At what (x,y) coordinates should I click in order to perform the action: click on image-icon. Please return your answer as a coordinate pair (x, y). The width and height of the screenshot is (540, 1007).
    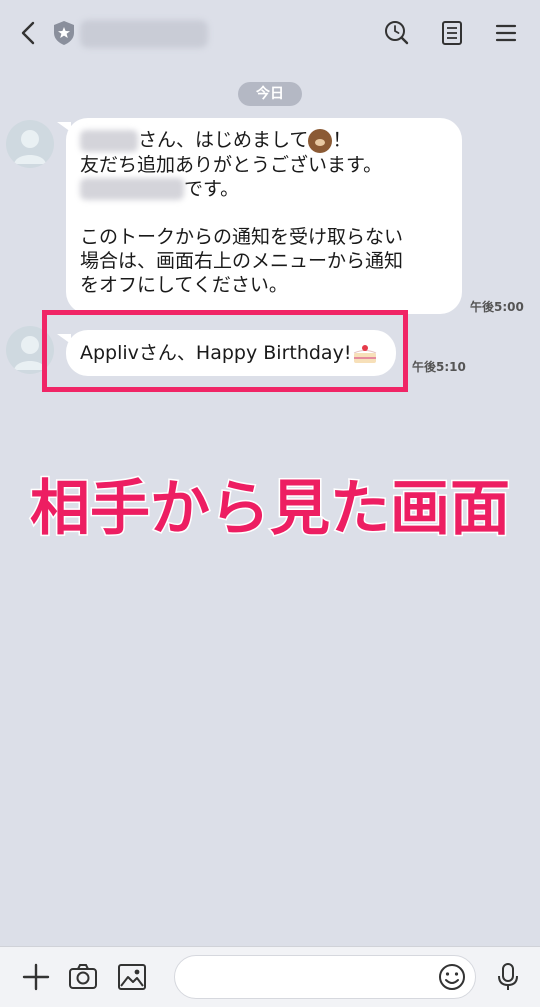
    Looking at the image, I should click on (132, 977).